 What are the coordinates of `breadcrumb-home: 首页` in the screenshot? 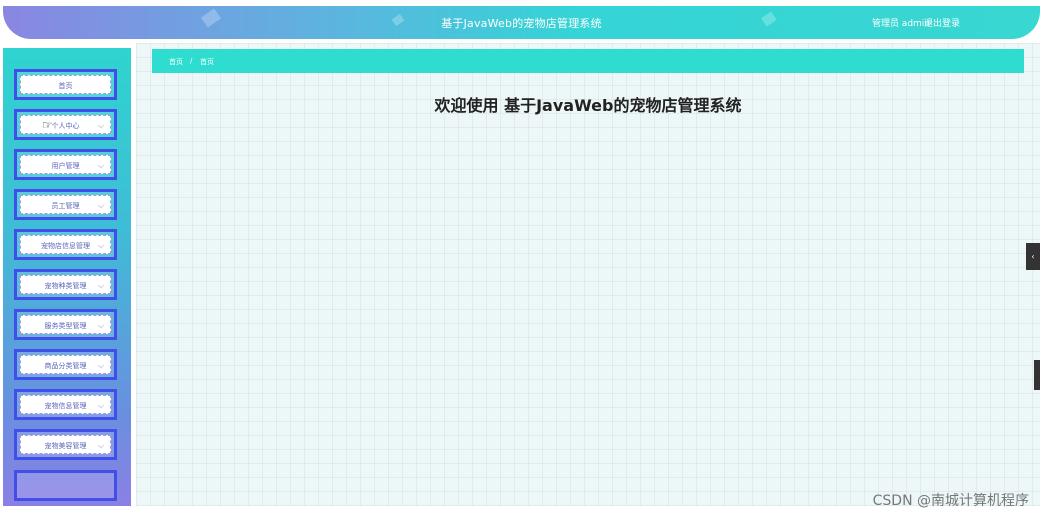 It's located at (176, 62).